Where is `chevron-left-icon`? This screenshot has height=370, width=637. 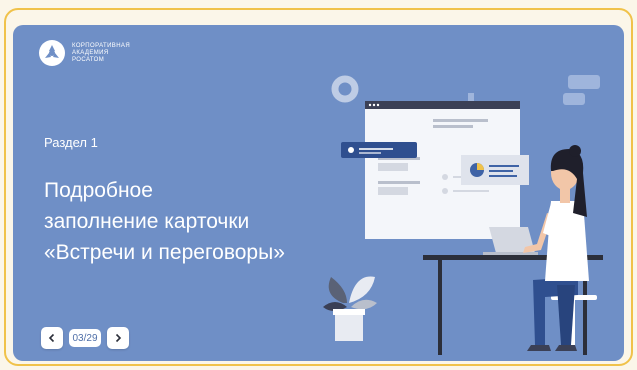 chevron-left-icon is located at coordinates (51, 338).